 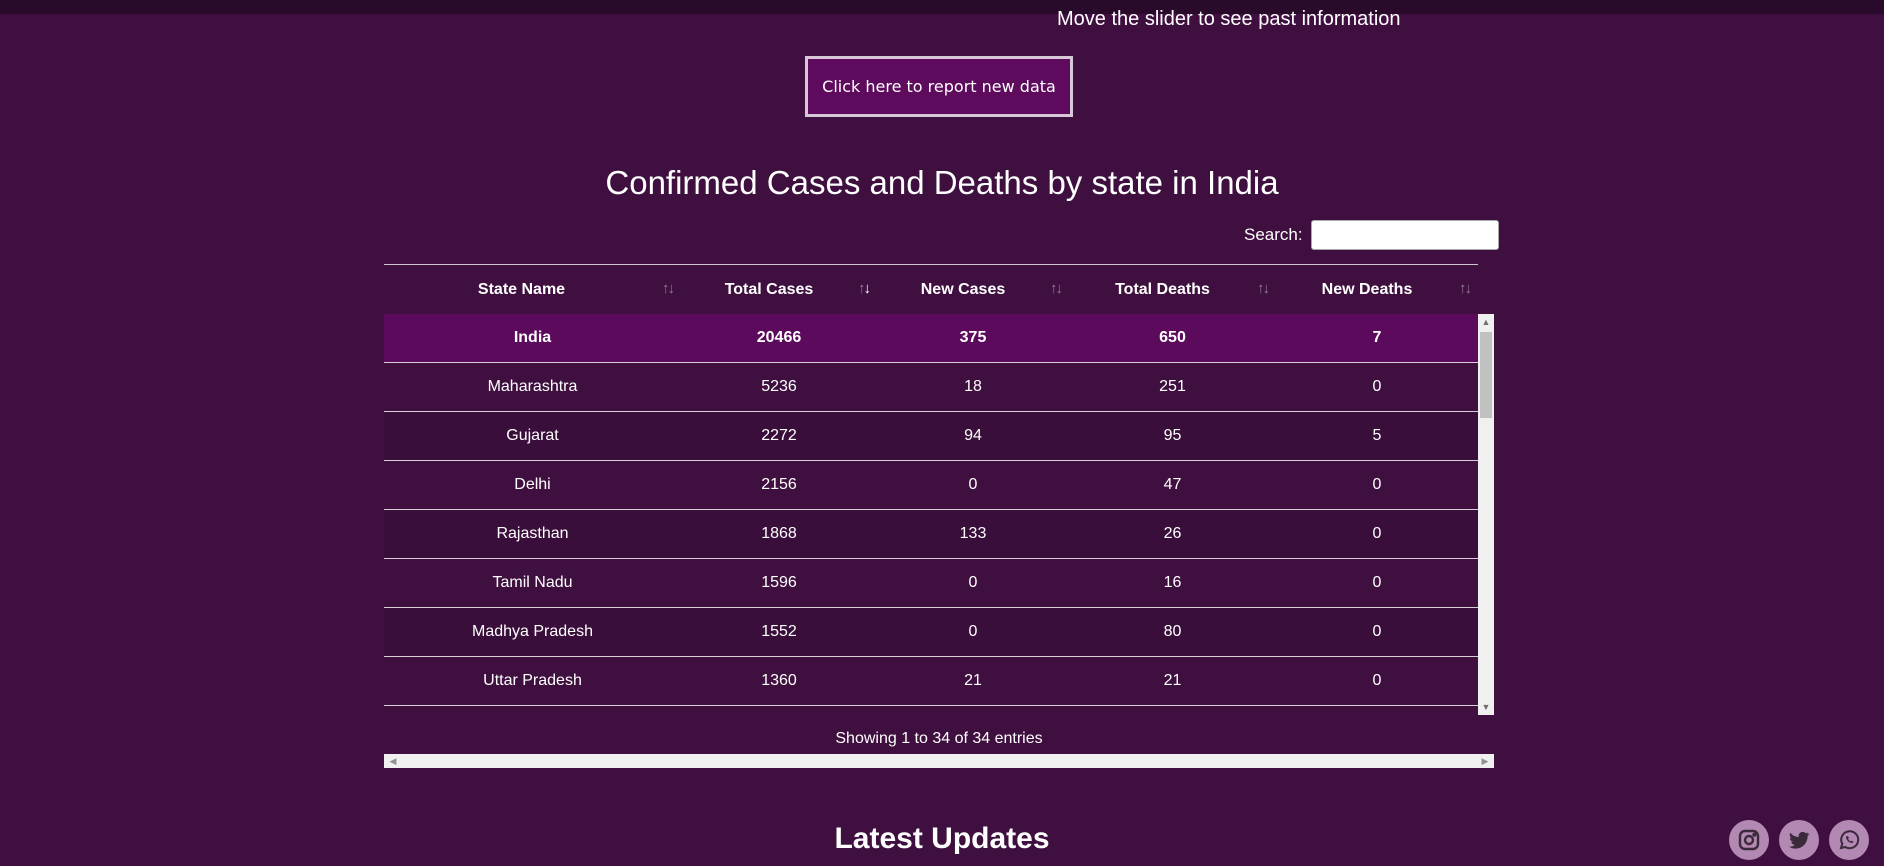 What do you see at coordinates (931, 534) in the screenshot?
I see `table-row: Rajasthan 1868 133 26 0` at bounding box center [931, 534].